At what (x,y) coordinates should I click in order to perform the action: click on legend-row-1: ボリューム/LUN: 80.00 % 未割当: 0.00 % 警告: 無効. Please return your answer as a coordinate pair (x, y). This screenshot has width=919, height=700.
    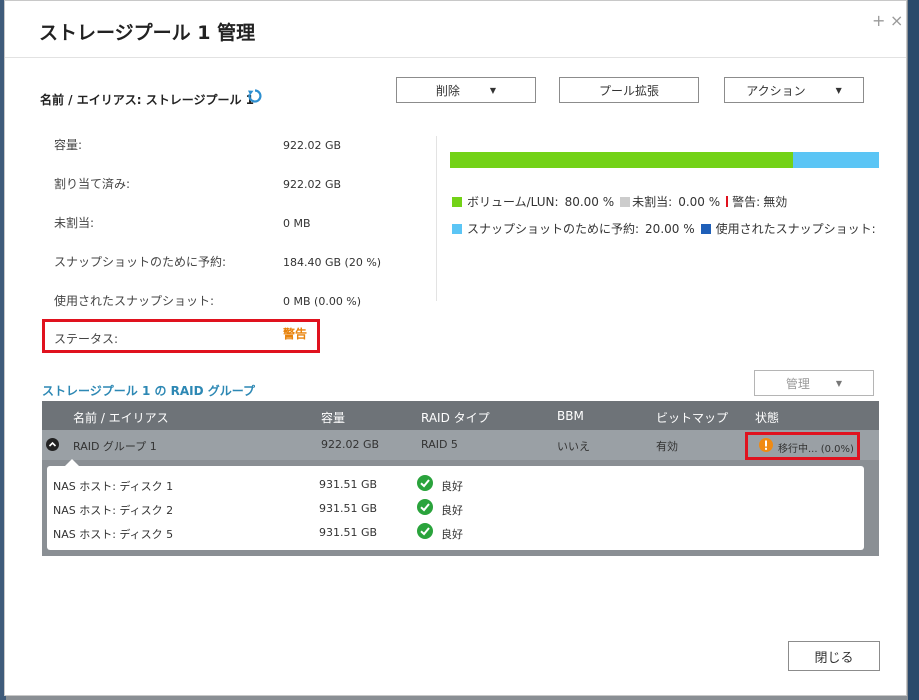
    Looking at the image, I should click on (619, 201).